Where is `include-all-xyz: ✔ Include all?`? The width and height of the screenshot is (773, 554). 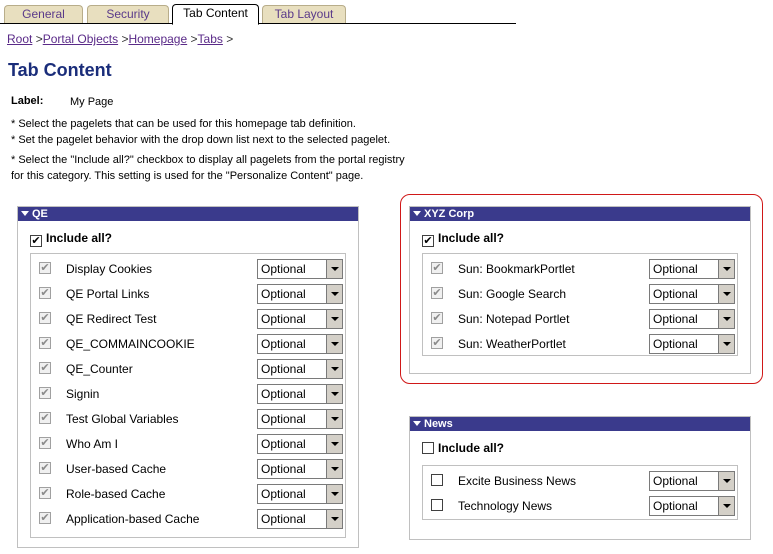
include-all-xyz: ✔ Include all? is located at coordinates (463, 239).